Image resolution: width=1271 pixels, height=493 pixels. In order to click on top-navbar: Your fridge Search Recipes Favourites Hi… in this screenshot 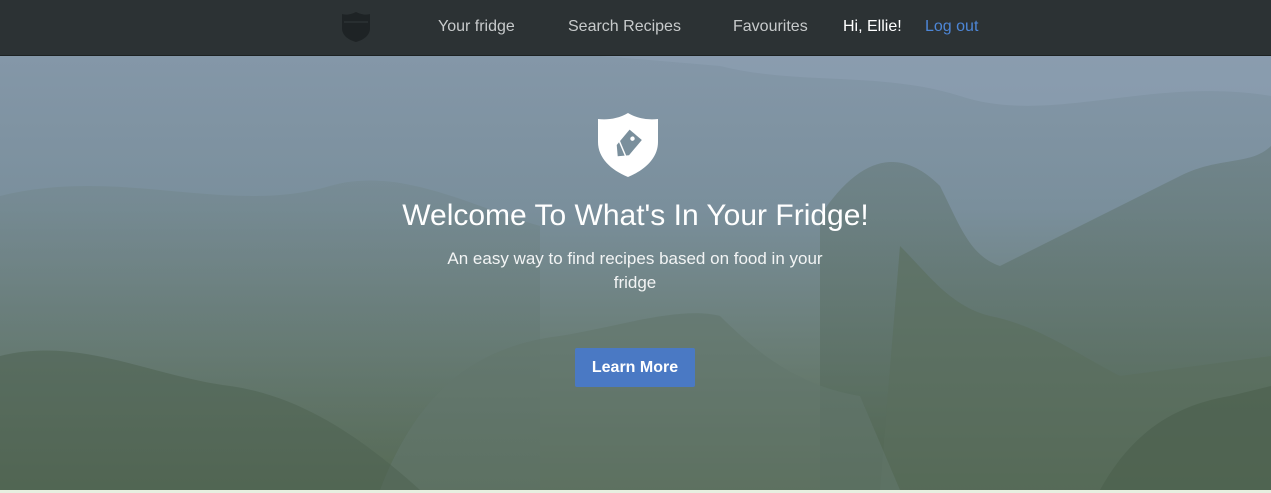, I will do `click(635, 28)`.